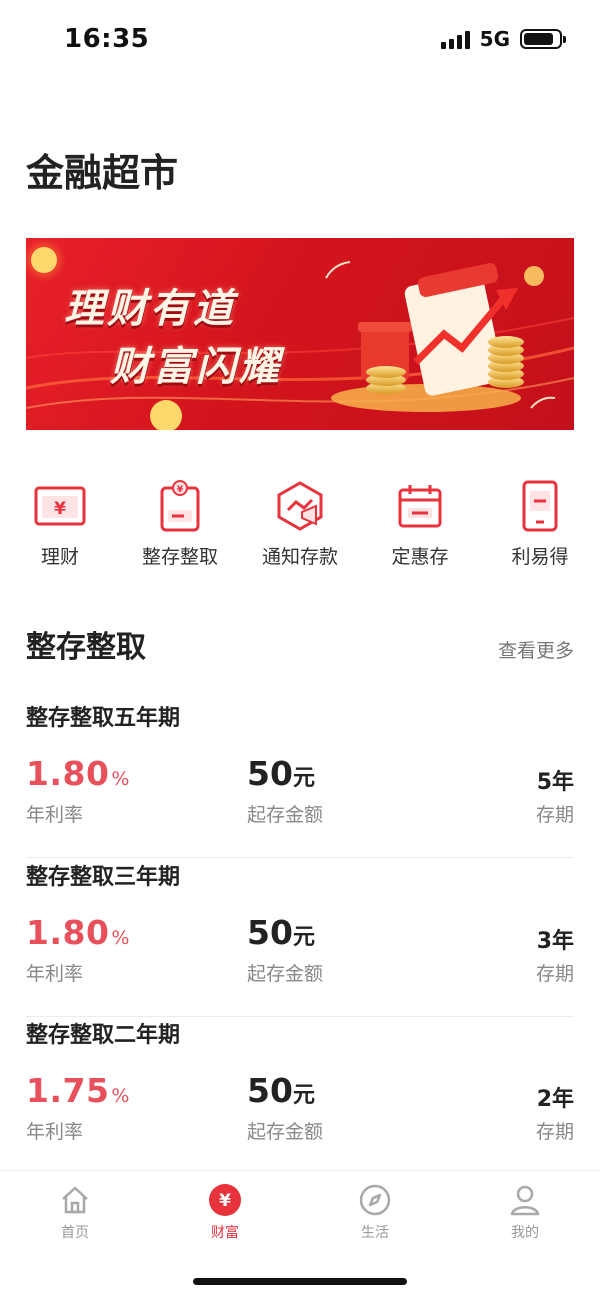 The image size is (600, 1299). I want to click on tab-life: 生活, so click(375, 1212).